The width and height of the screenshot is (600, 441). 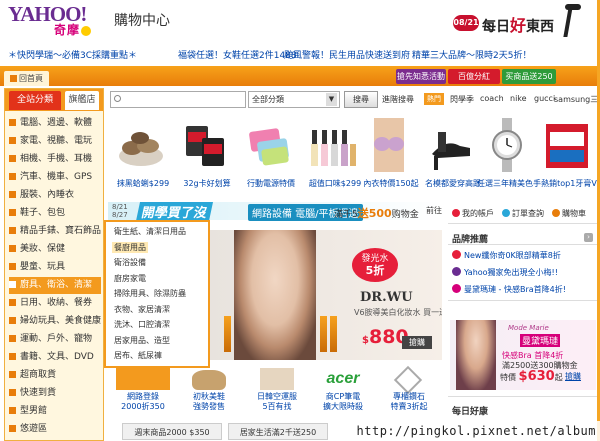 What do you see at coordinates (294, 99) in the screenshot?
I see `category-select: 全部分類 ▼` at bounding box center [294, 99].